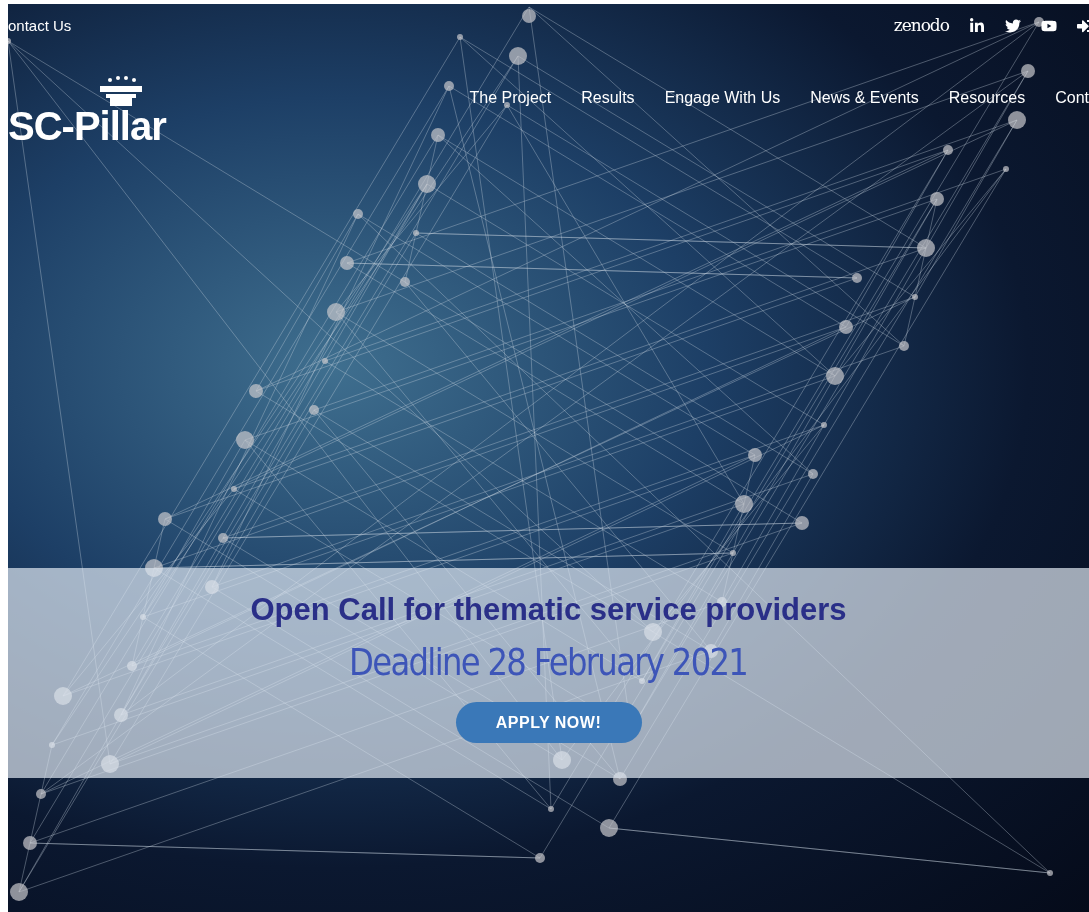  What do you see at coordinates (608, 98) in the screenshot?
I see `nav-link: Results` at bounding box center [608, 98].